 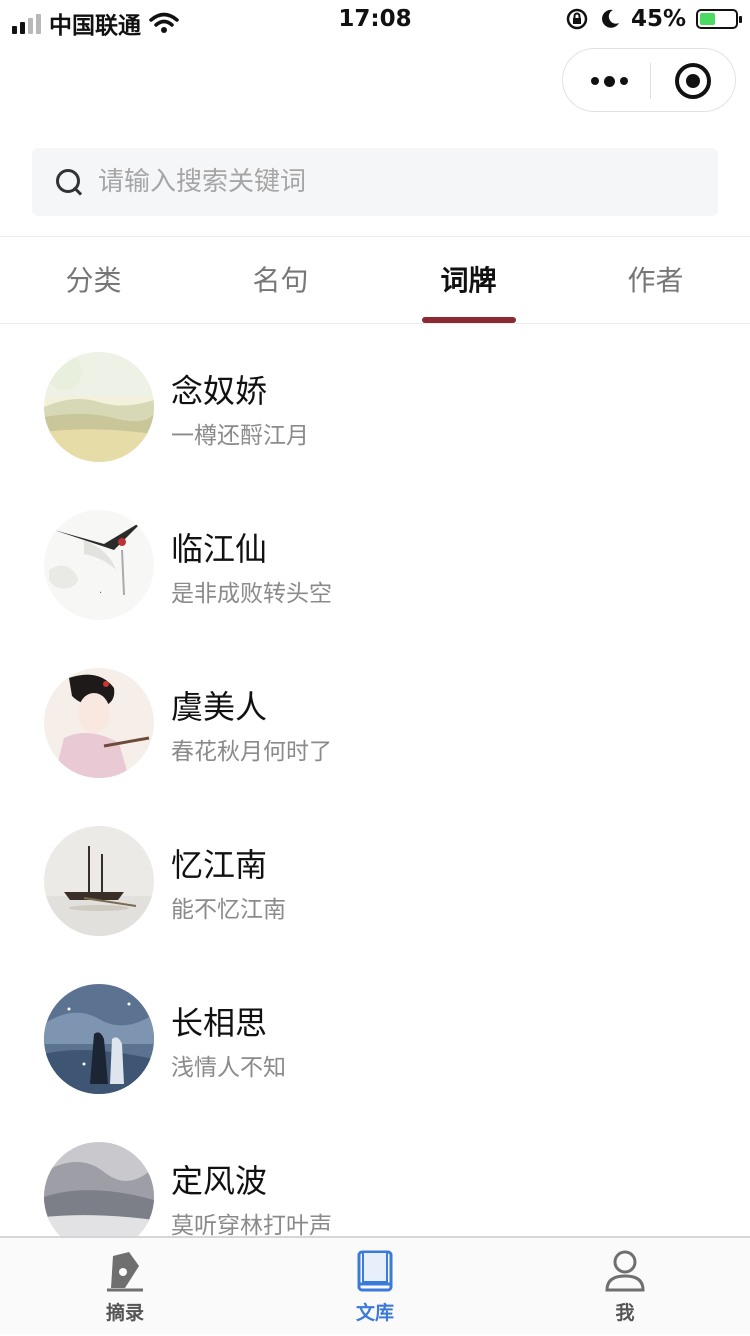 I want to click on tab-category: 分类, so click(x=93, y=281).